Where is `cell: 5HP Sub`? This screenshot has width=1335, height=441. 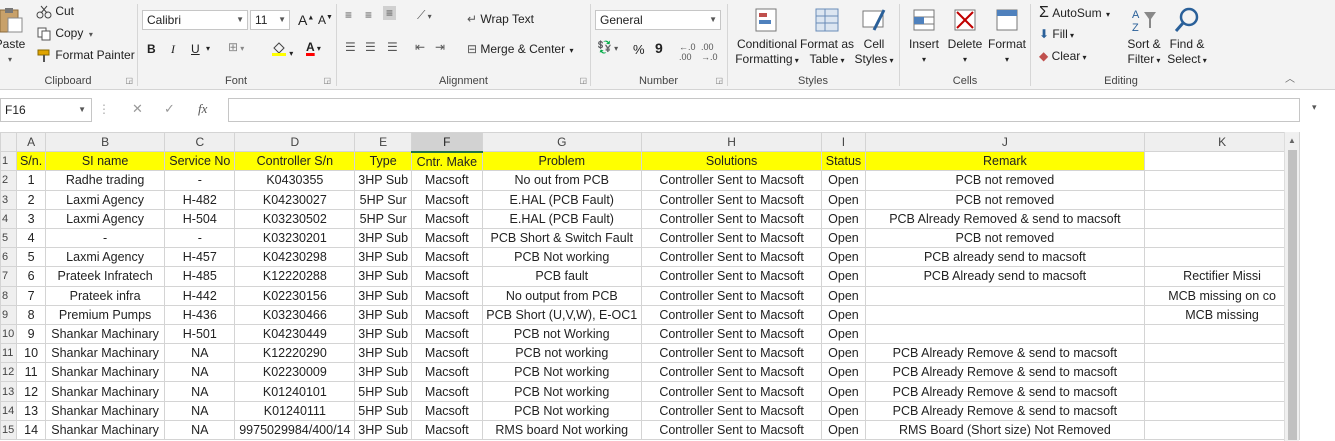 cell: 5HP Sub is located at coordinates (383, 410).